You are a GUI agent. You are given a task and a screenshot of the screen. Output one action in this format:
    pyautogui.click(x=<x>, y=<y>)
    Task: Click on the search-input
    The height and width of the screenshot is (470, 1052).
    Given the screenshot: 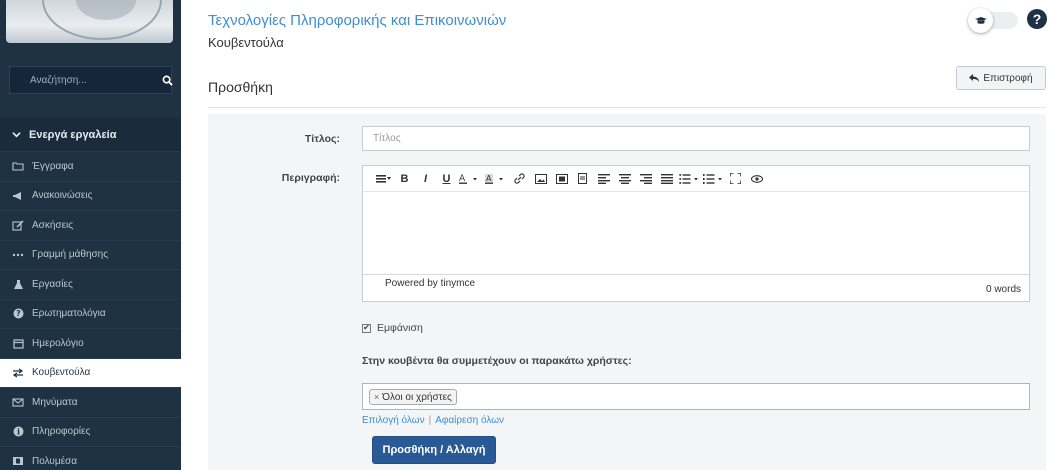 What is the action you would take?
    pyautogui.click(x=86, y=80)
    